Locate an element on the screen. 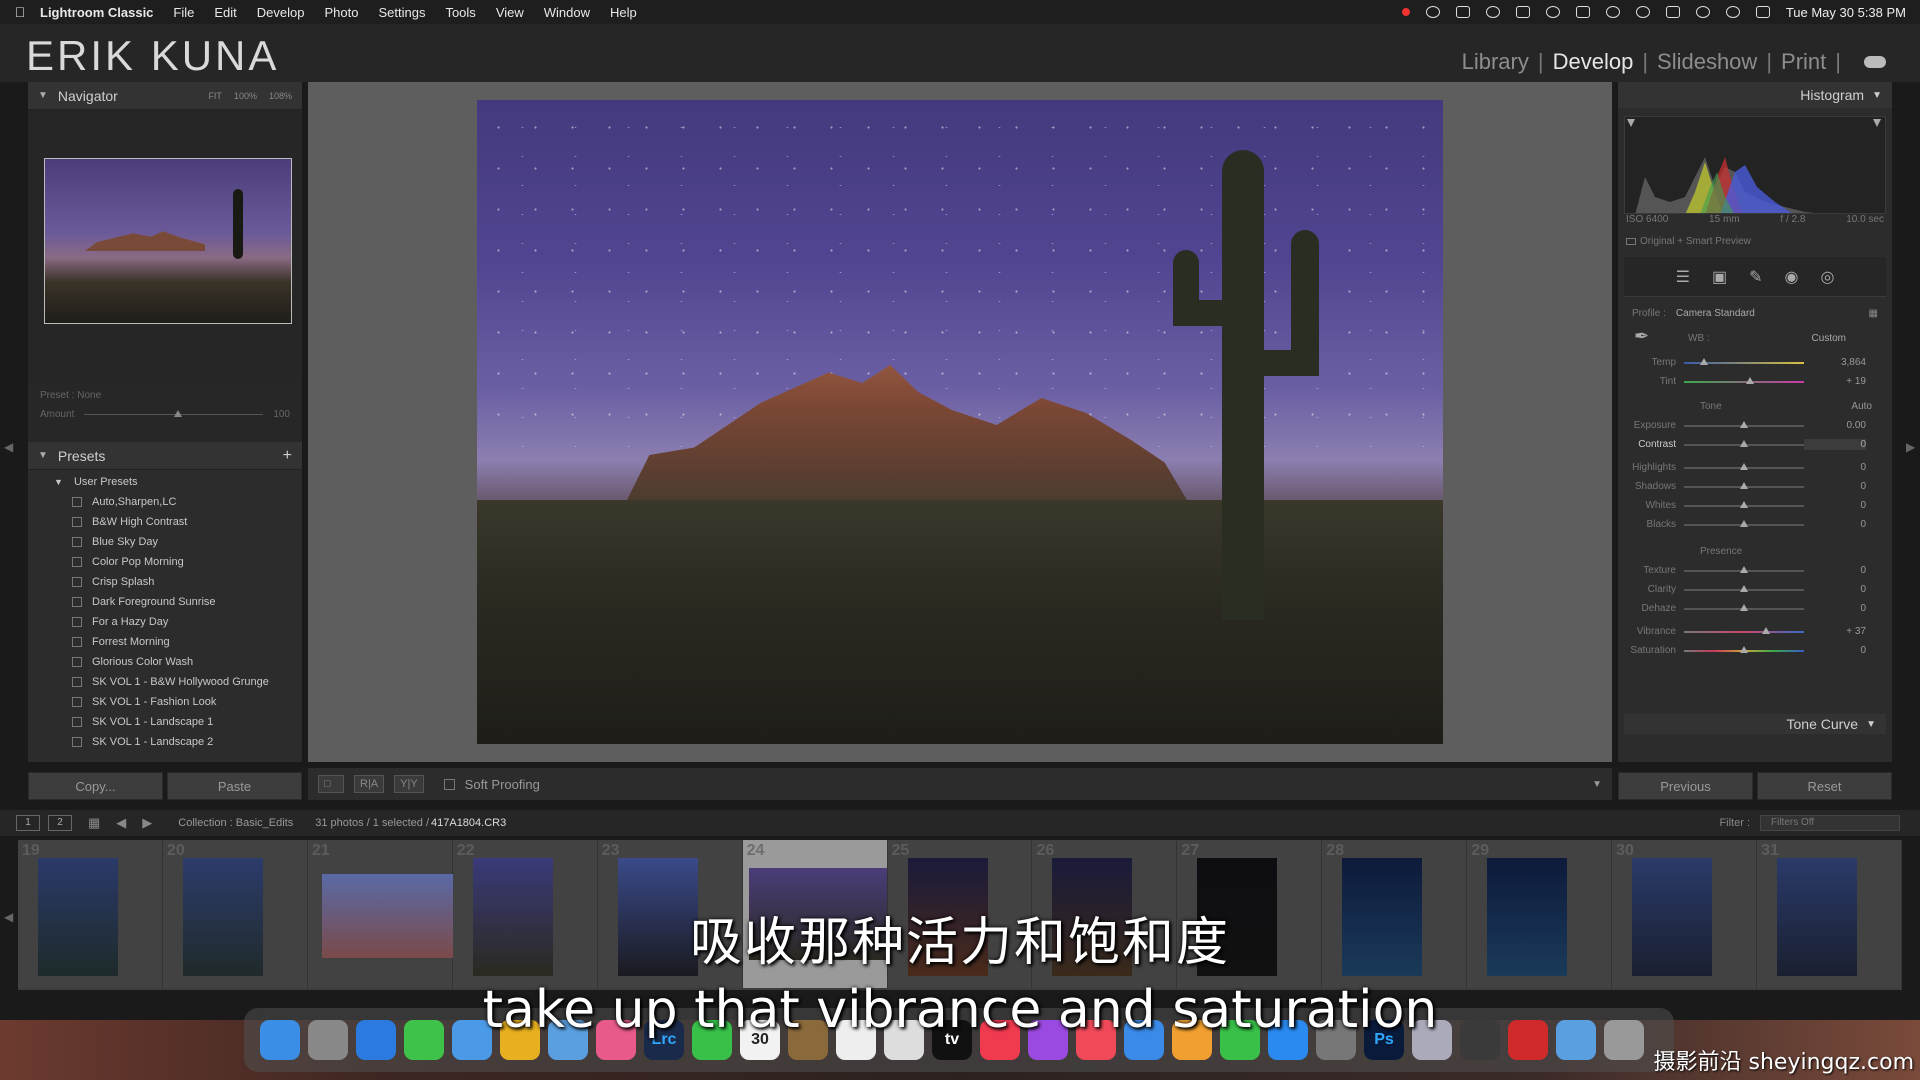  before-after-mode-button: Y|Y is located at coordinates (409, 784).